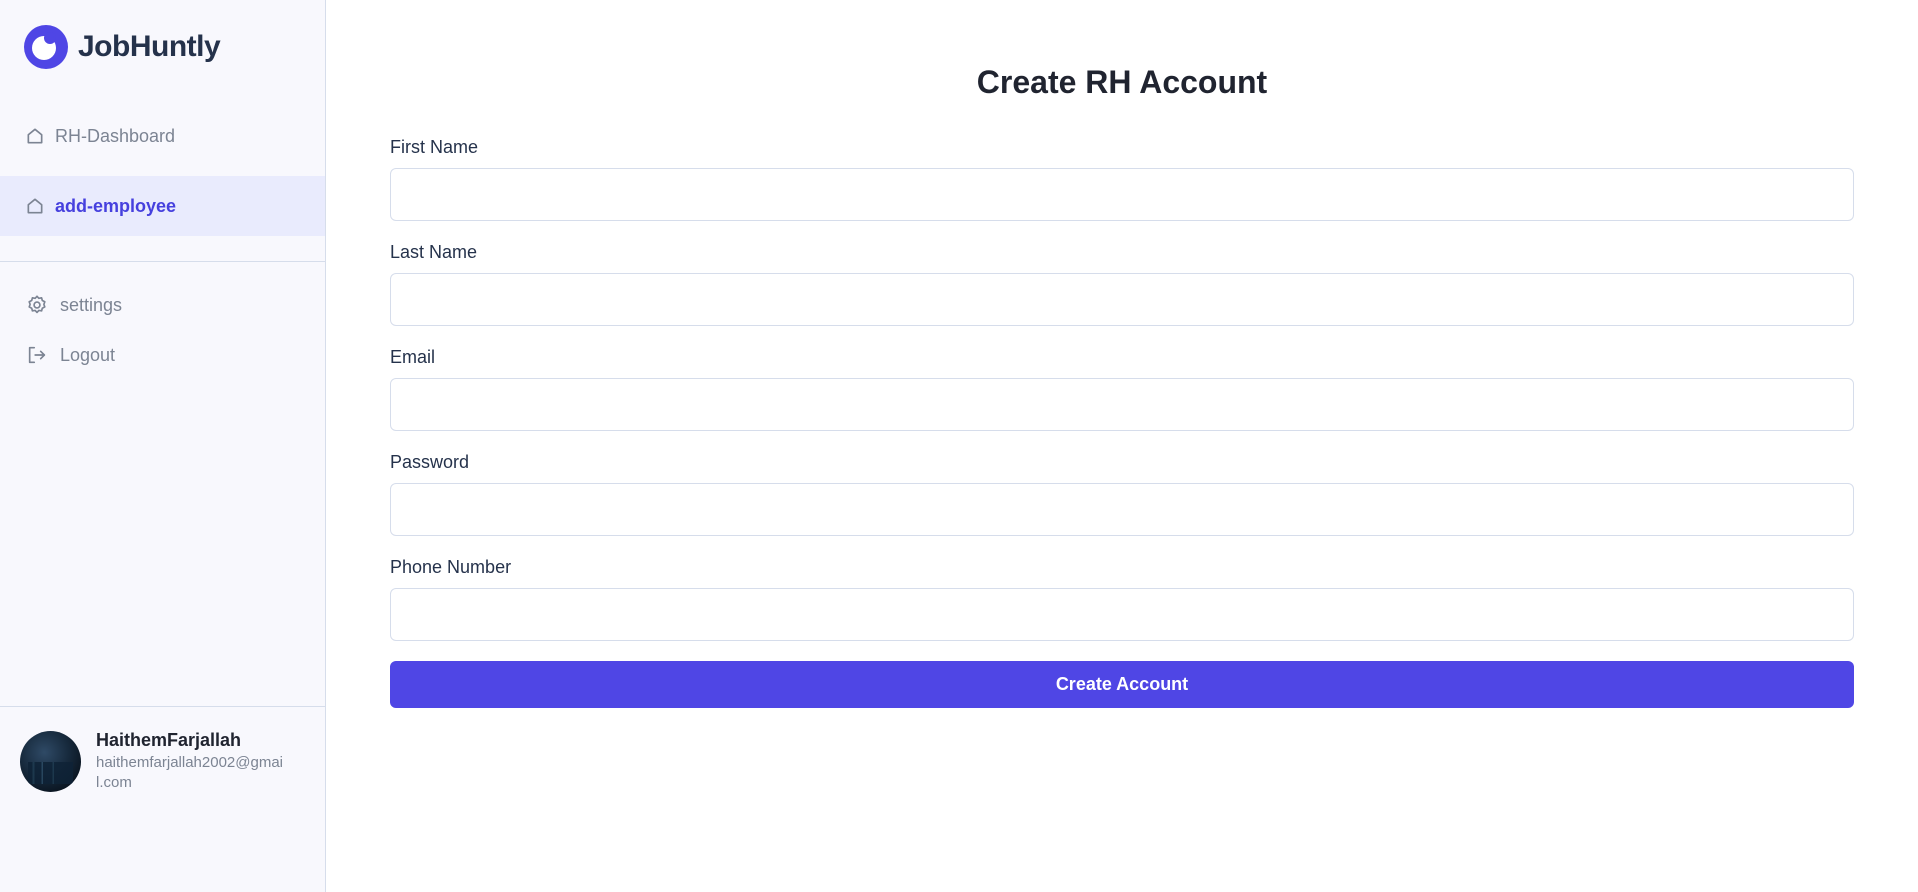 The width and height of the screenshot is (1918, 892). What do you see at coordinates (1122, 509) in the screenshot?
I see `password-input` at bounding box center [1122, 509].